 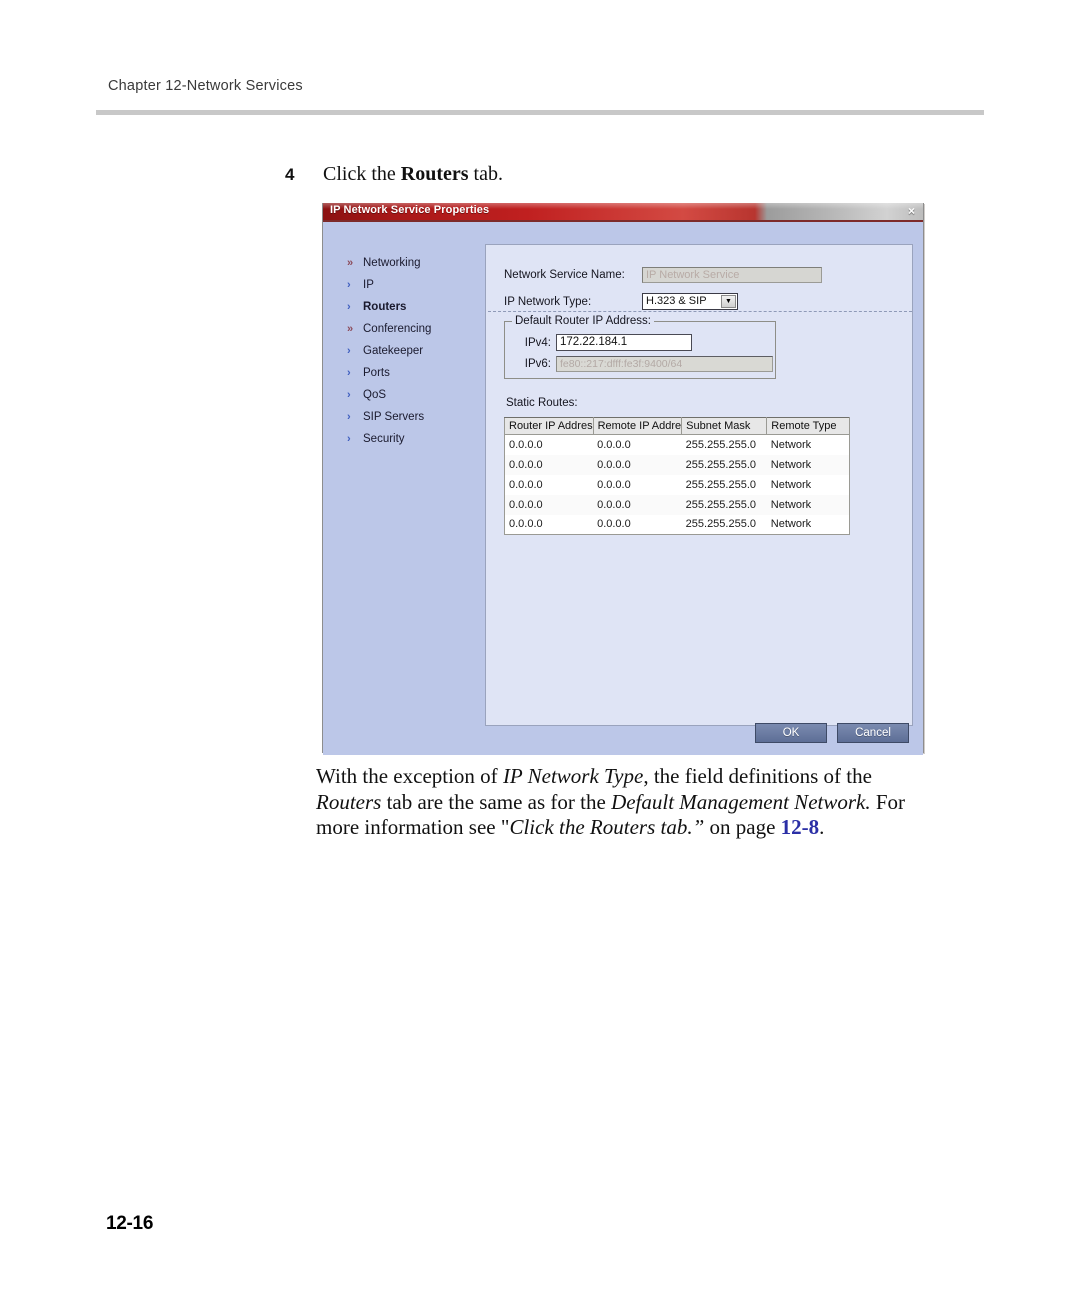 I want to click on ipv4-row: IPv4: 172.22.184.1, so click(x=601, y=342).